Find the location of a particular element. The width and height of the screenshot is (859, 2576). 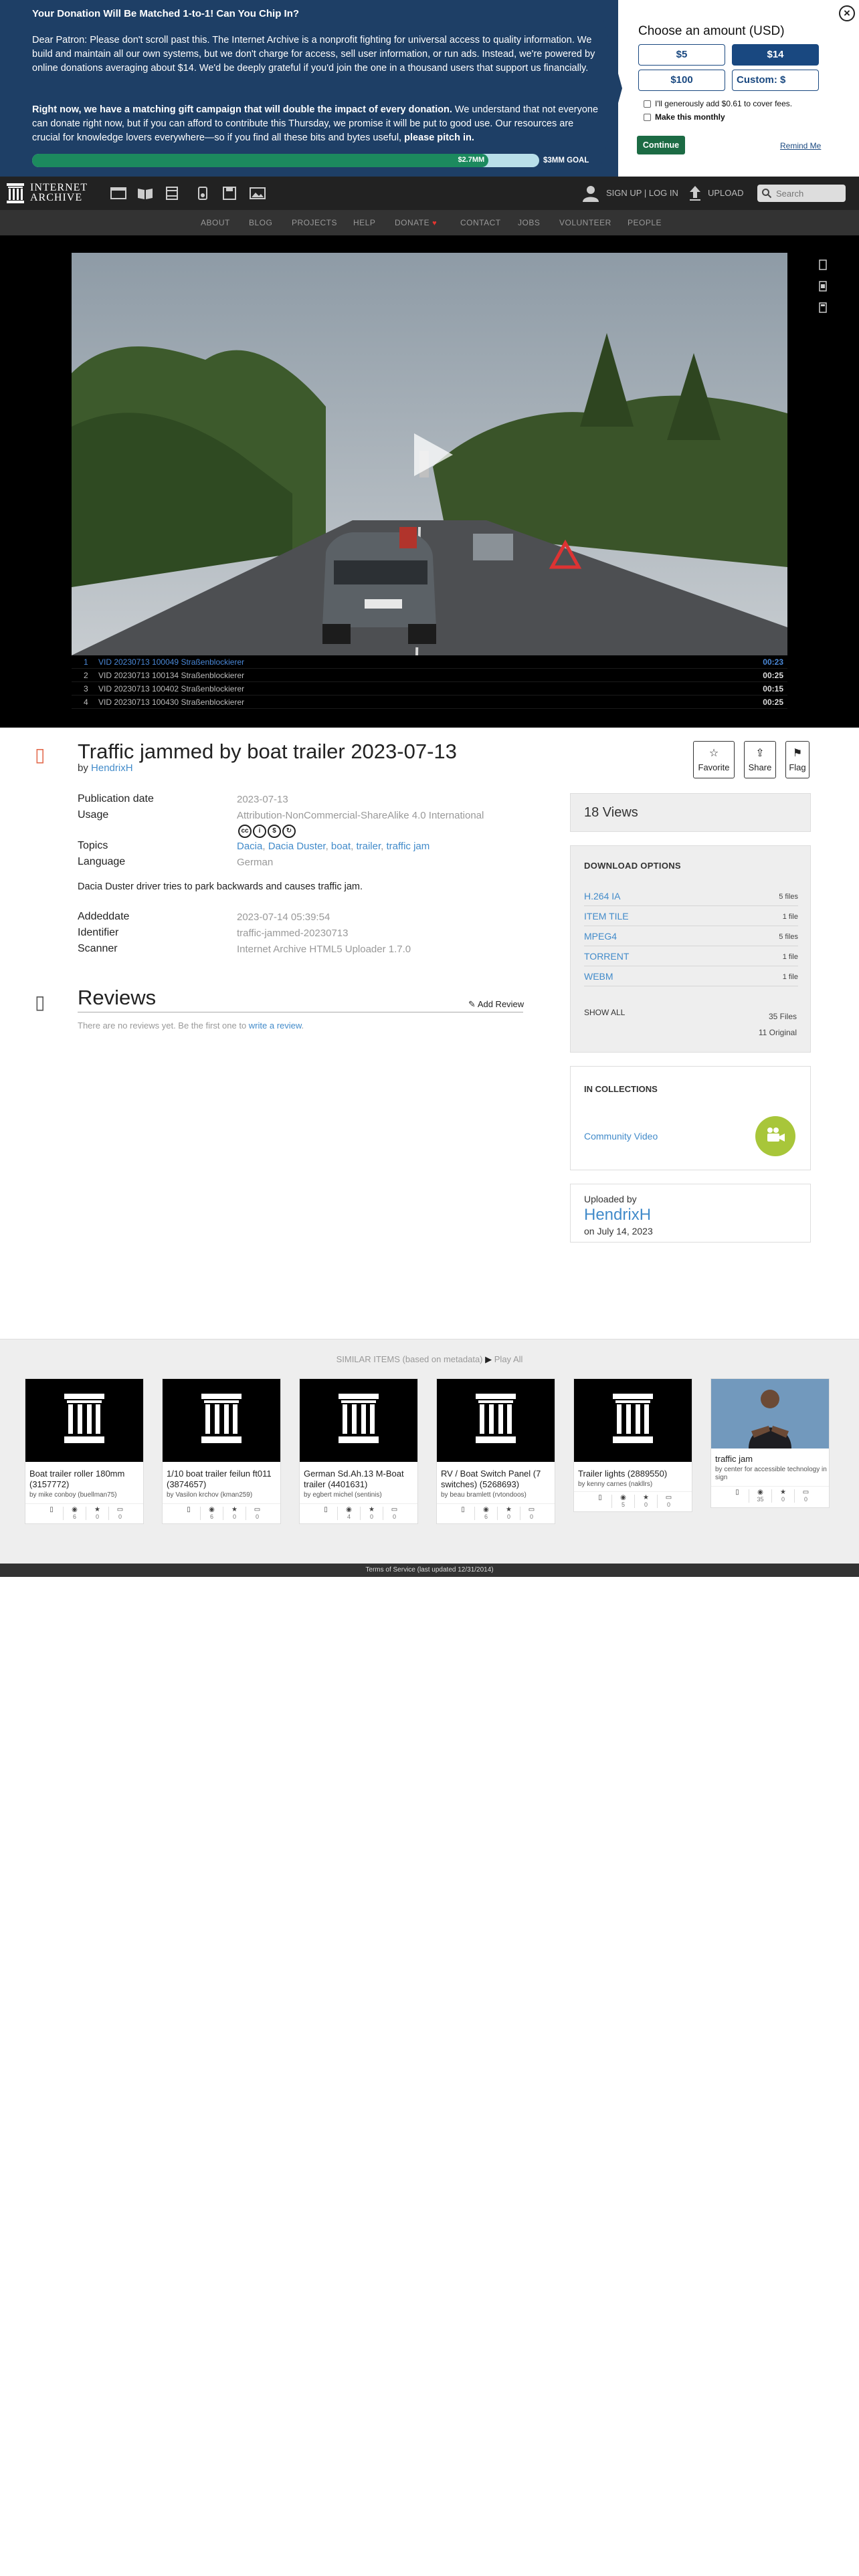

topic-link: trailer is located at coordinates (368, 846).